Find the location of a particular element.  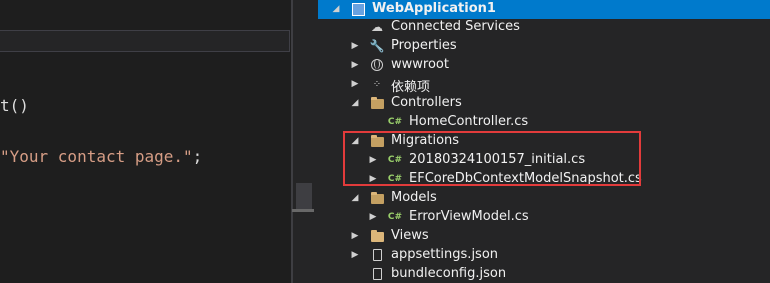

tree-item-models: ◢ Models is located at coordinates (544, 197).